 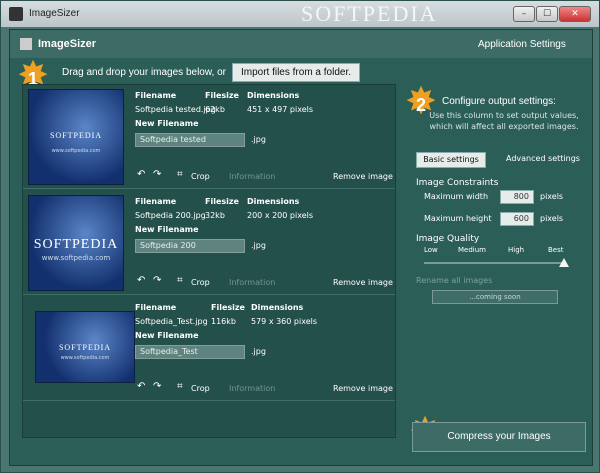 What do you see at coordinates (280, 109) in the screenshot?
I see `dimensions-value: 451 x 497 pixels` at bounding box center [280, 109].